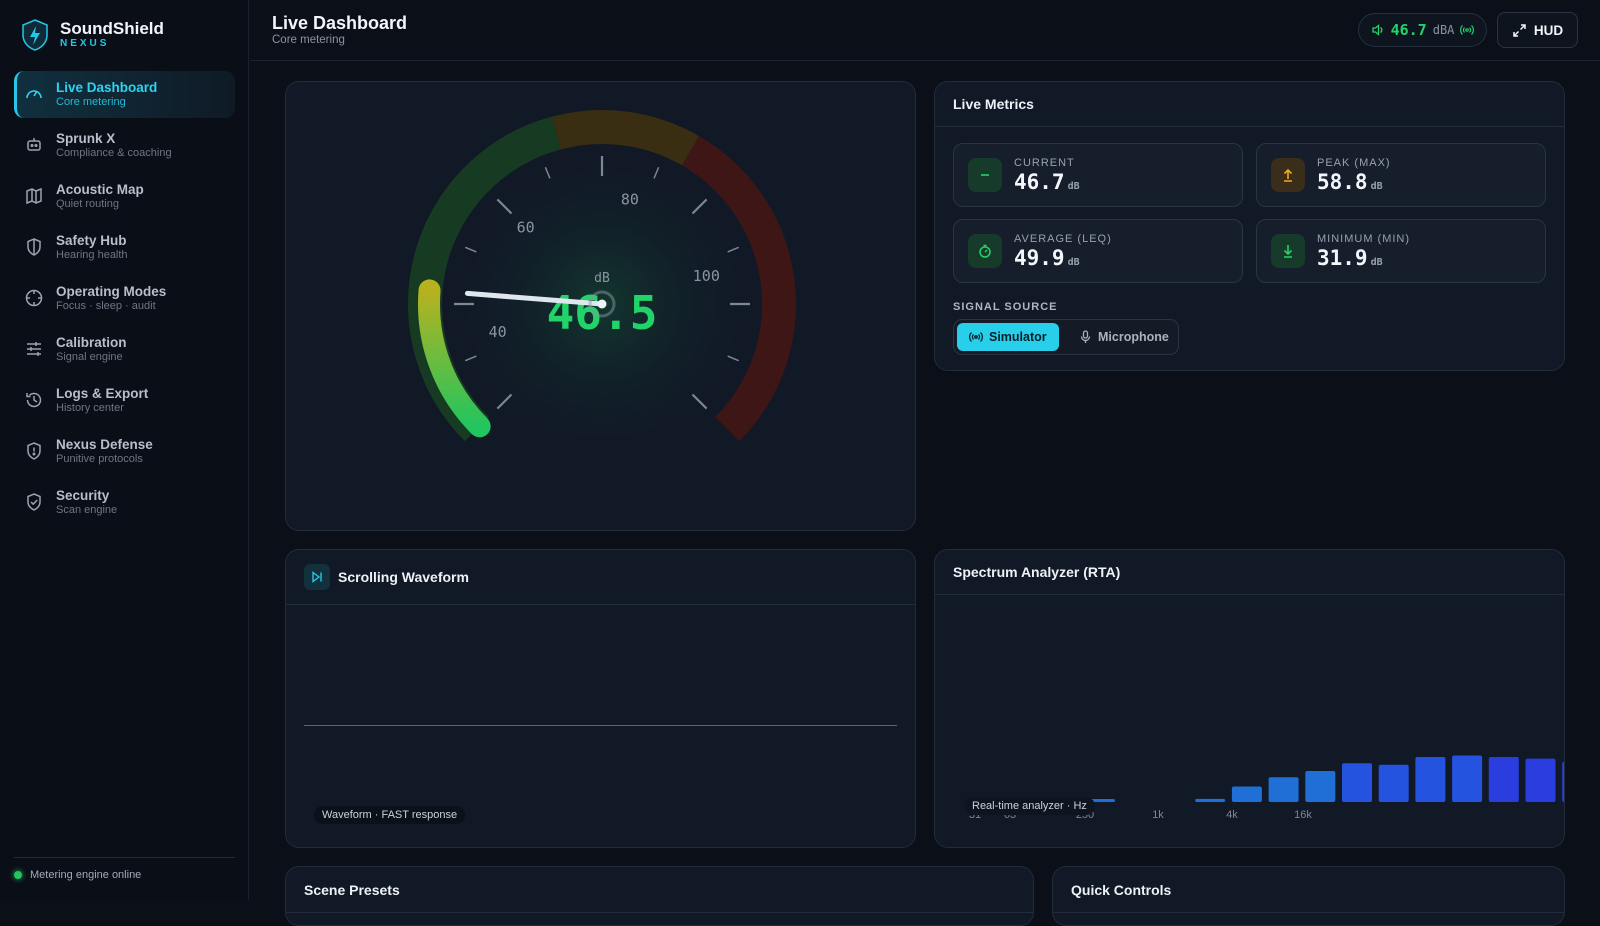 This screenshot has width=1600, height=926. What do you see at coordinates (124, 451) in the screenshot?
I see `sidebar-item-nexus-defense: Nexus Defense Punitive protocols` at bounding box center [124, 451].